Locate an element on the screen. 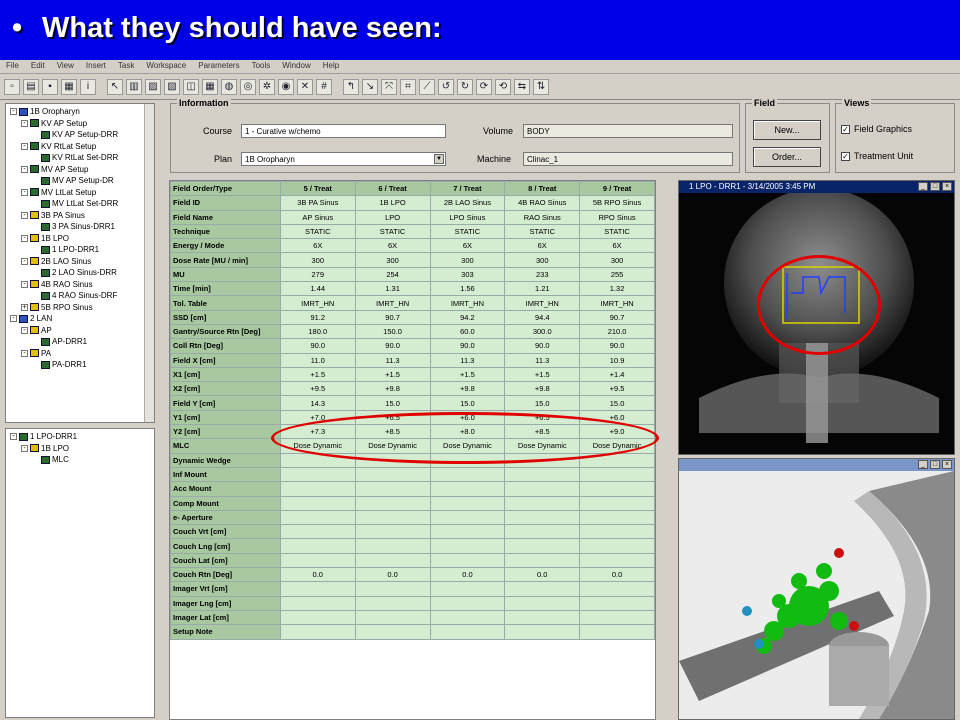 Image resolution: width=960 pixels, height=721 pixels. table-cell: 94.4 is located at coordinates (542, 317).